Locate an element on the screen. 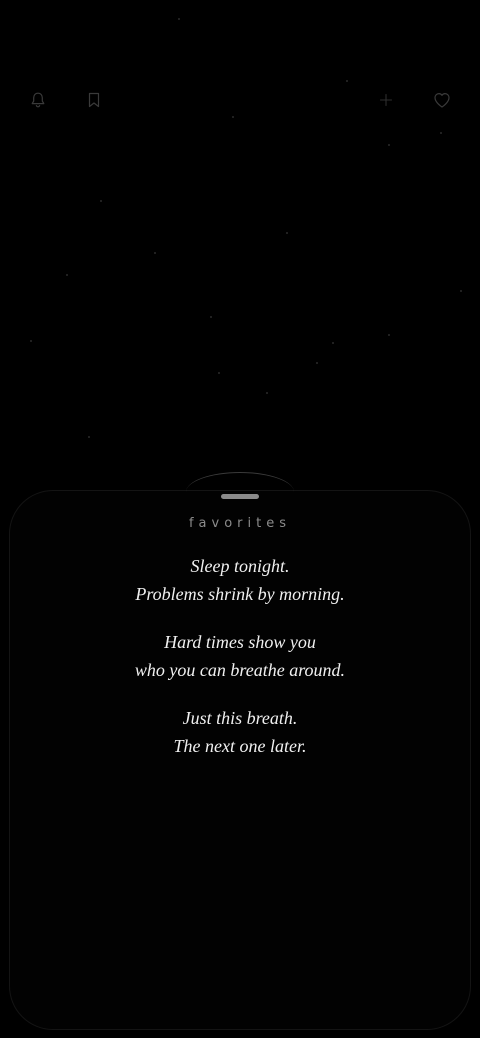  sheet-drag-handle is located at coordinates (240, 496).